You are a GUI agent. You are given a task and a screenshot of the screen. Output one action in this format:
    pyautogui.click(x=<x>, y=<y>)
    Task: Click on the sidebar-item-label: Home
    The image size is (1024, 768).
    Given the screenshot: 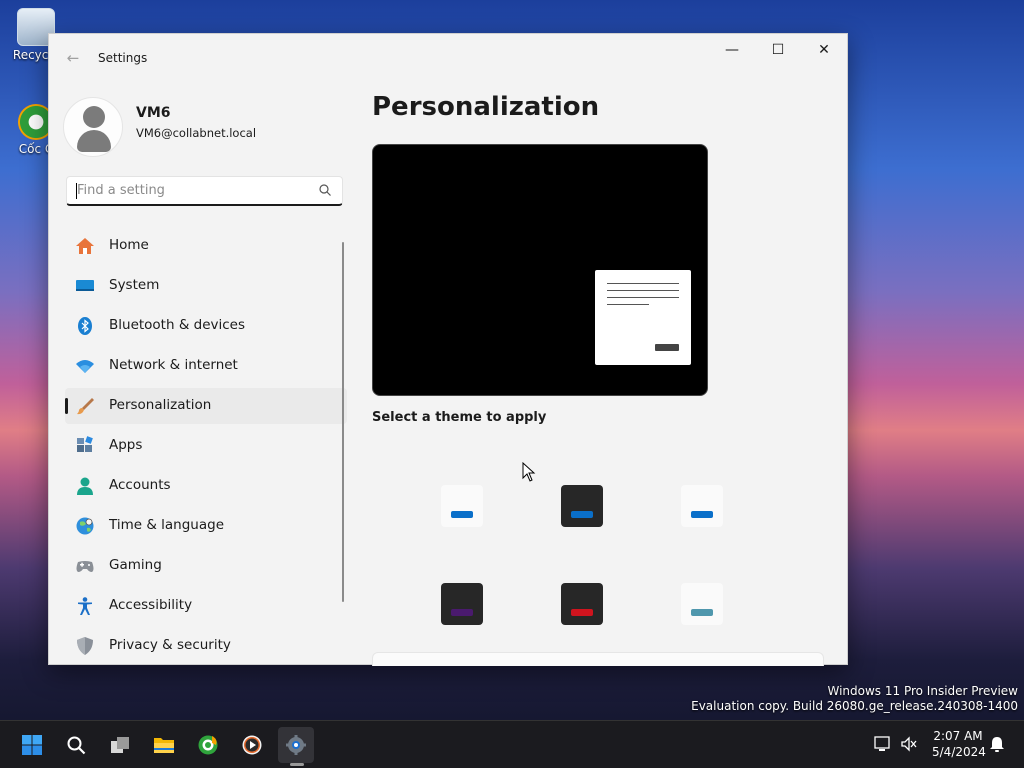 What is the action you would take?
    pyautogui.click(x=129, y=245)
    